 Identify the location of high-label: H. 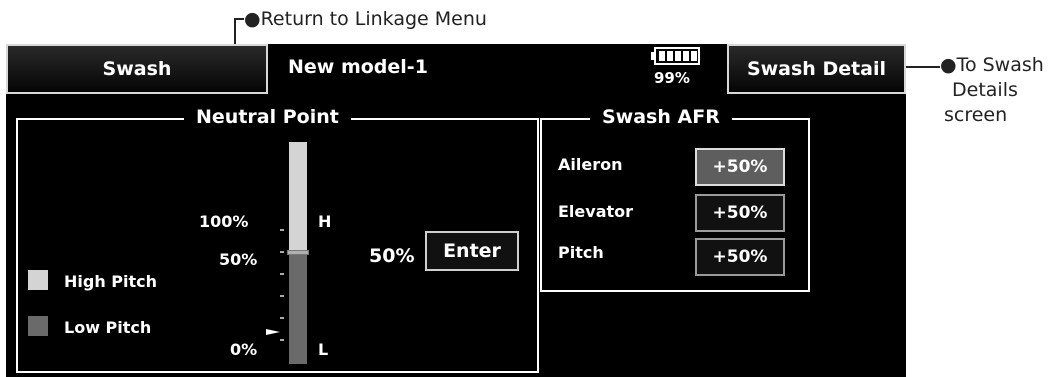
(325, 221).